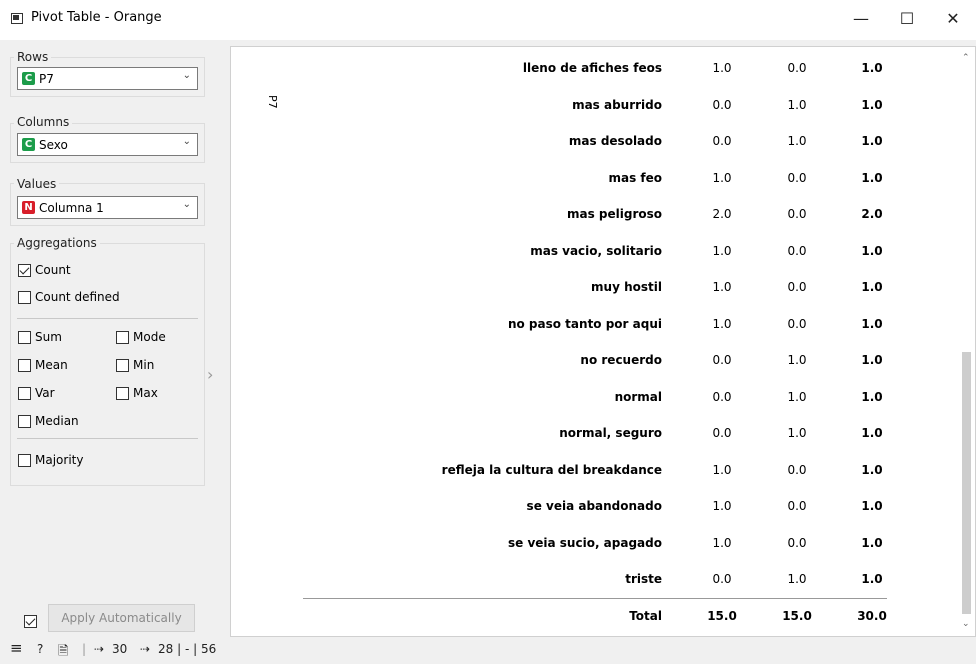  Describe the element at coordinates (551, 469) in the screenshot. I see `row-label: refleja la cultura del breakdance` at that location.